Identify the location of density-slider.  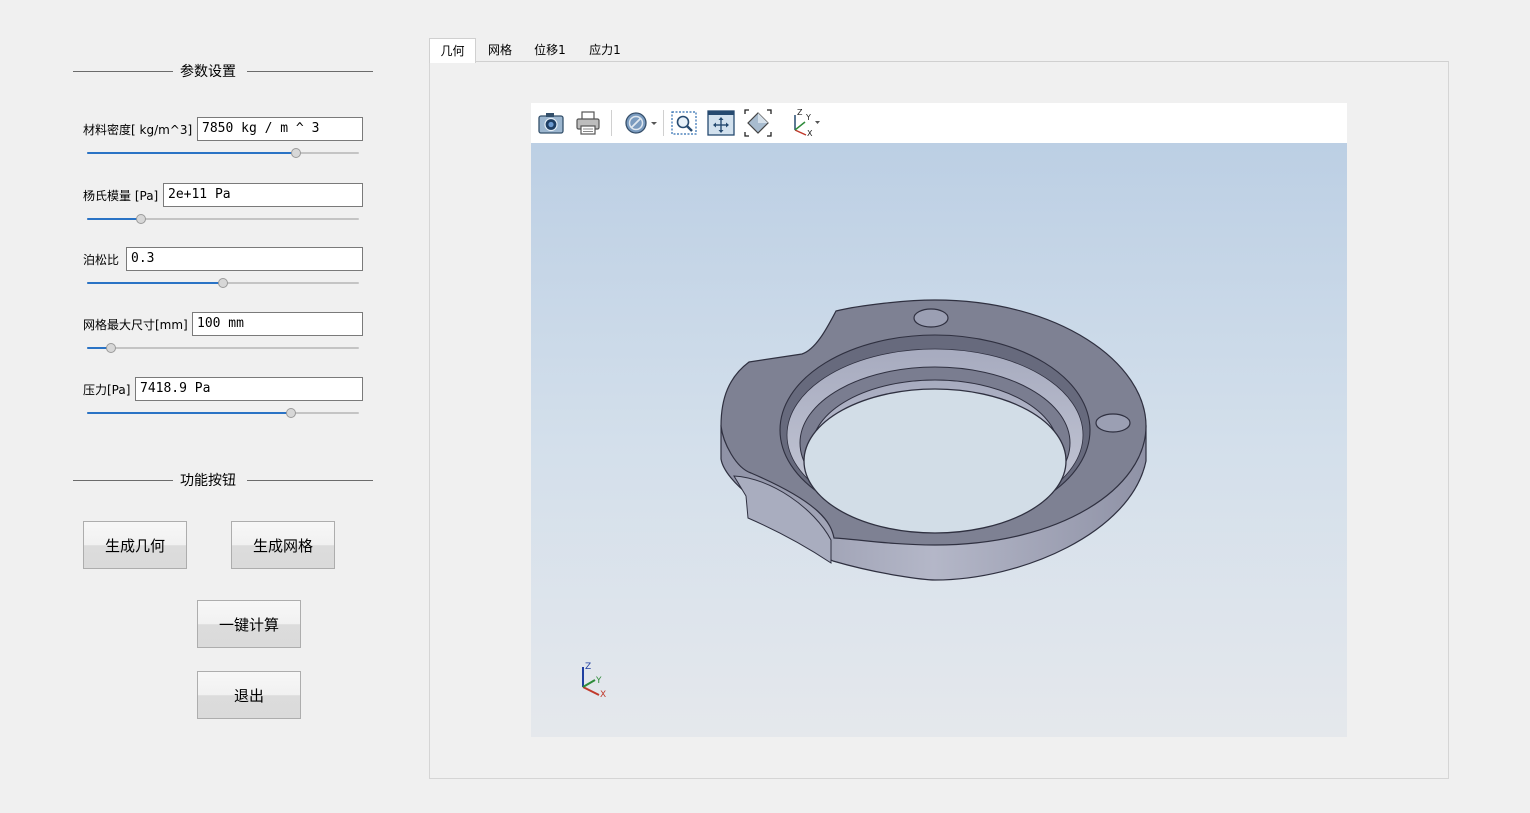
(223, 153).